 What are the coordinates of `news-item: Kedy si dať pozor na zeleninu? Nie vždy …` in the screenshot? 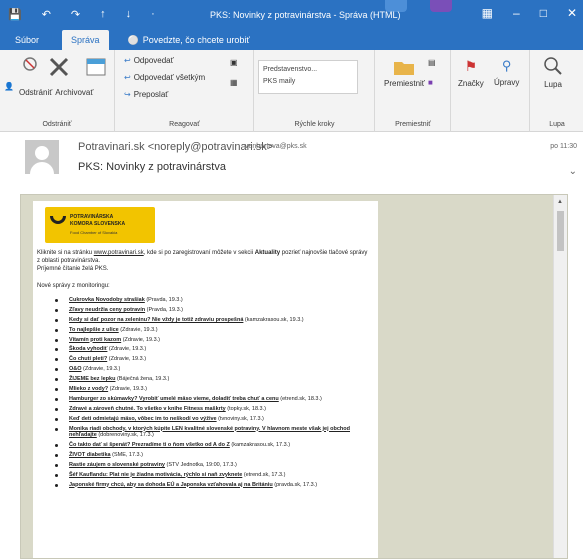 It's located at (214, 320).